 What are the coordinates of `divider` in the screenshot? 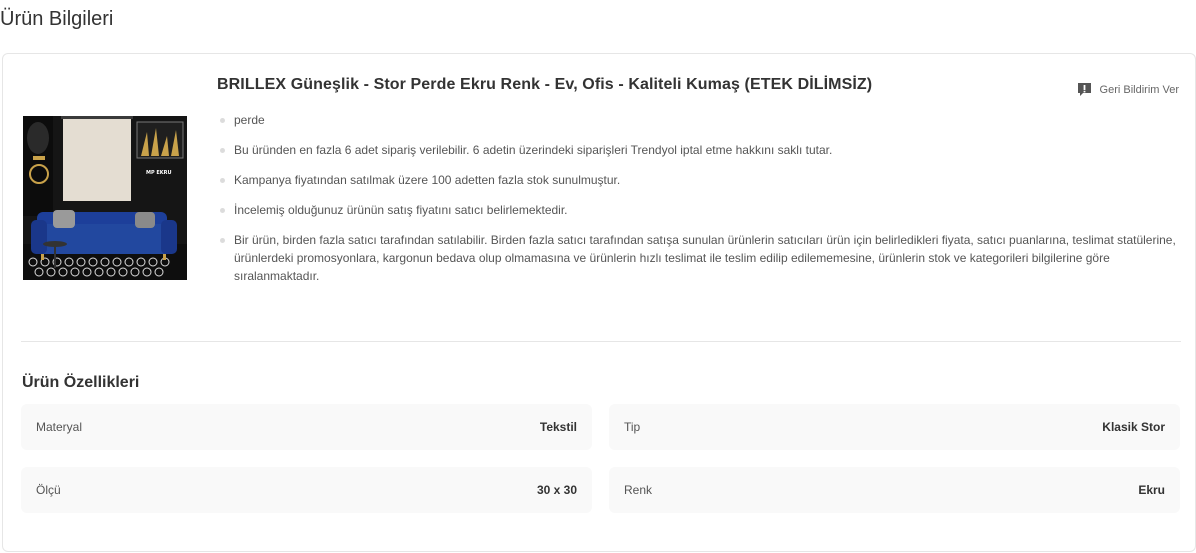 It's located at (601, 341).